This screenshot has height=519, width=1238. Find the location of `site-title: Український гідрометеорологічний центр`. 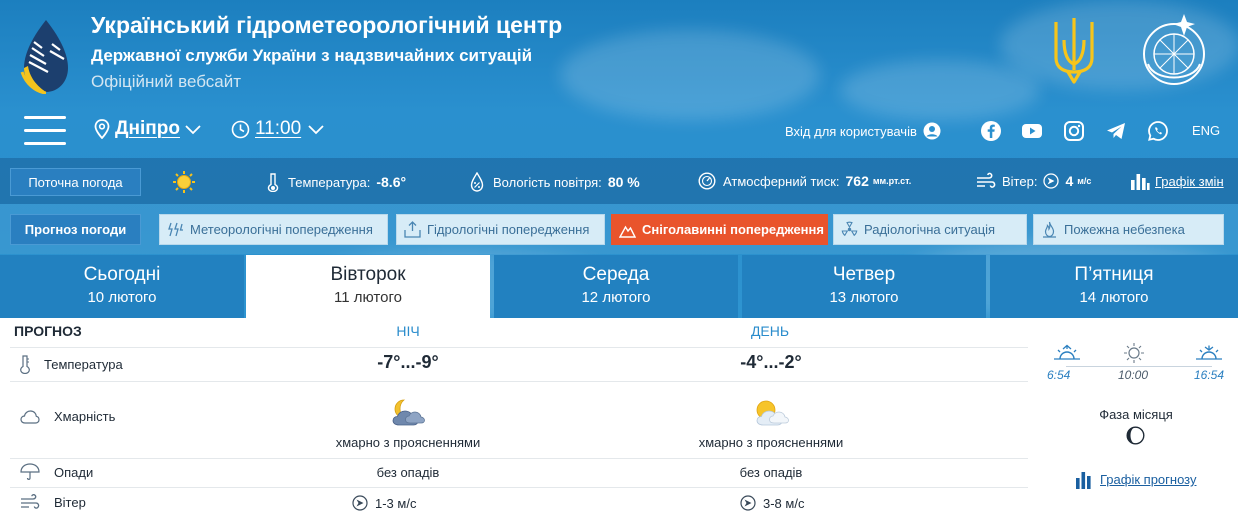

site-title: Український гідрометеорологічний центр is located at coordinates (326, 25).